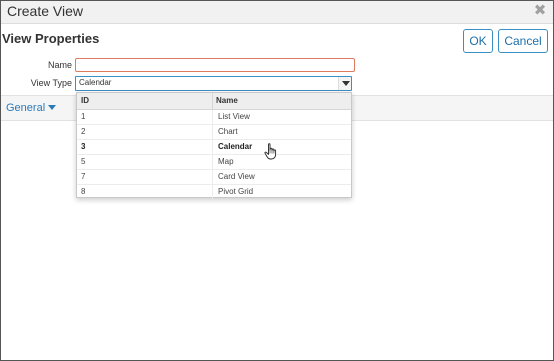 This screenshot has width=554, height=361. Describe the element at coordinates (83, 191) in the screenshot. I see `row-id: 8` at that location.